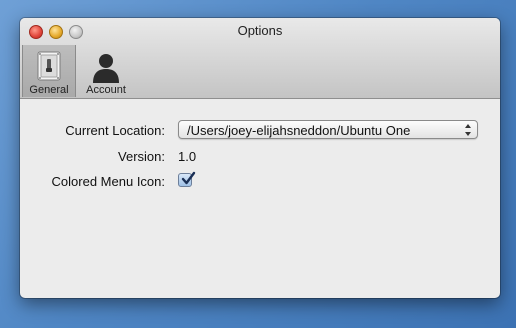 The width and height of the screenshot is (516, 328). What do you see at coordinates (49, 90) in the screenshot?
I see `tab-general-label: General` at bounding box center [49, 90].